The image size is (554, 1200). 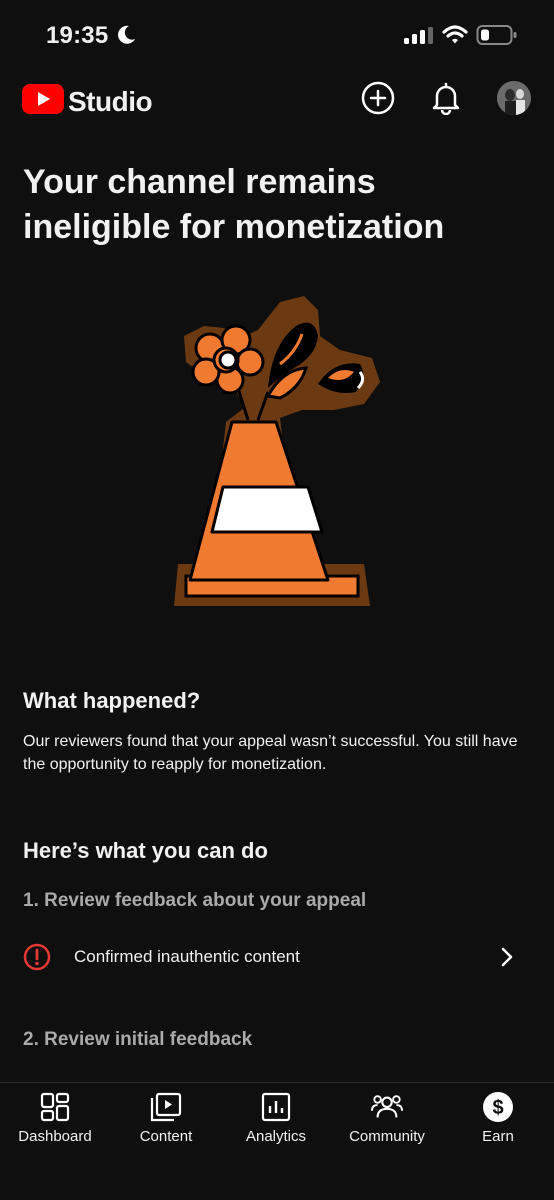 I want to click on nav-analytics: Analytics, so click(x=276, y=1123).